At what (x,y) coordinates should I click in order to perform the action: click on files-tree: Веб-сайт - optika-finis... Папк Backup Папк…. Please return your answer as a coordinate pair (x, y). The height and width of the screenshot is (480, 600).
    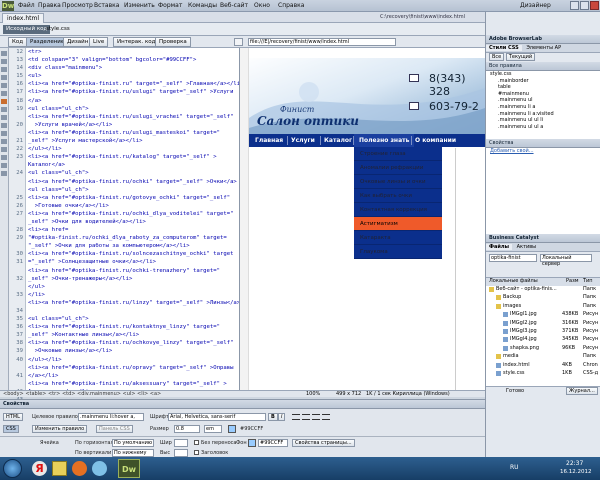
    Looking at the image, I should click on (543, 336).